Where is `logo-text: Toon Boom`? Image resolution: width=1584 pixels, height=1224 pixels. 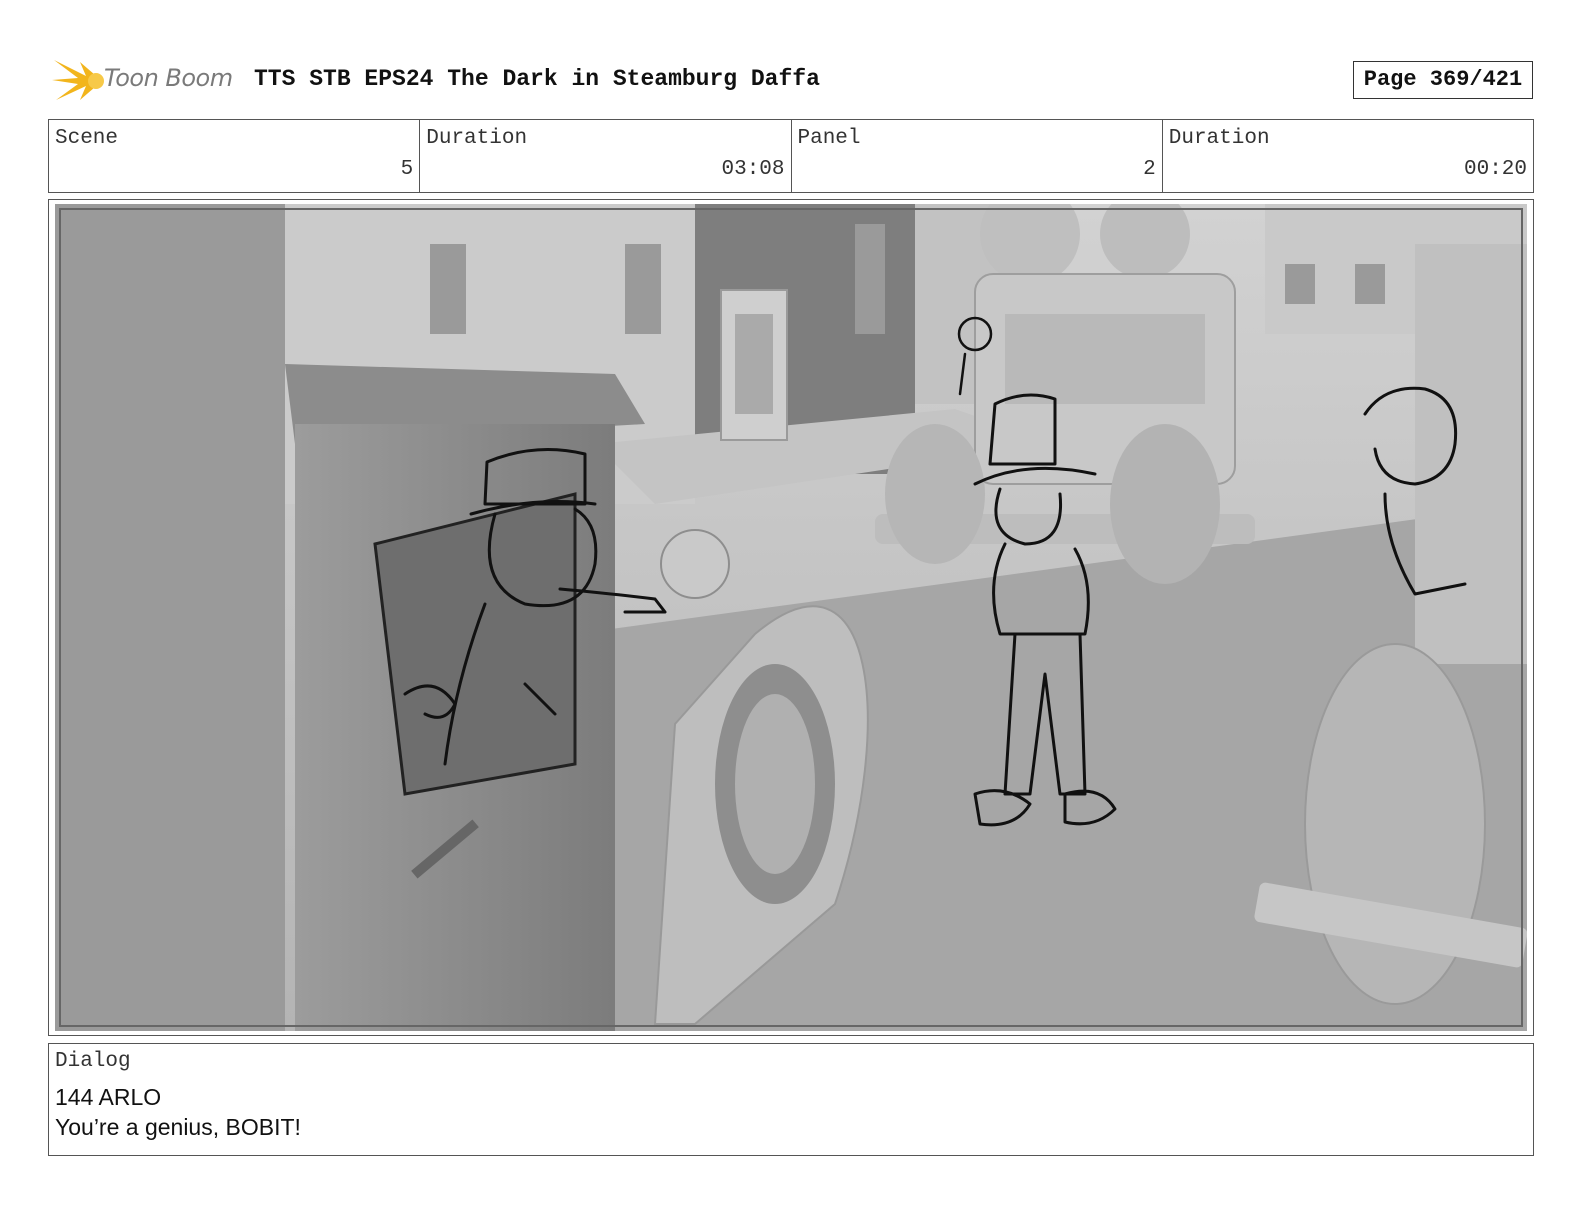
logo-text: Toon Boom is located at coordinates (168, 78).